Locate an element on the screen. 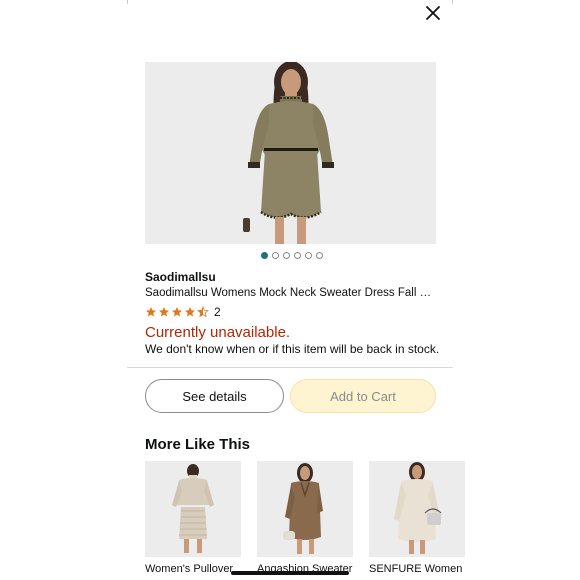  brand-name: Saodimallsu is located at coordinates (180, 277).